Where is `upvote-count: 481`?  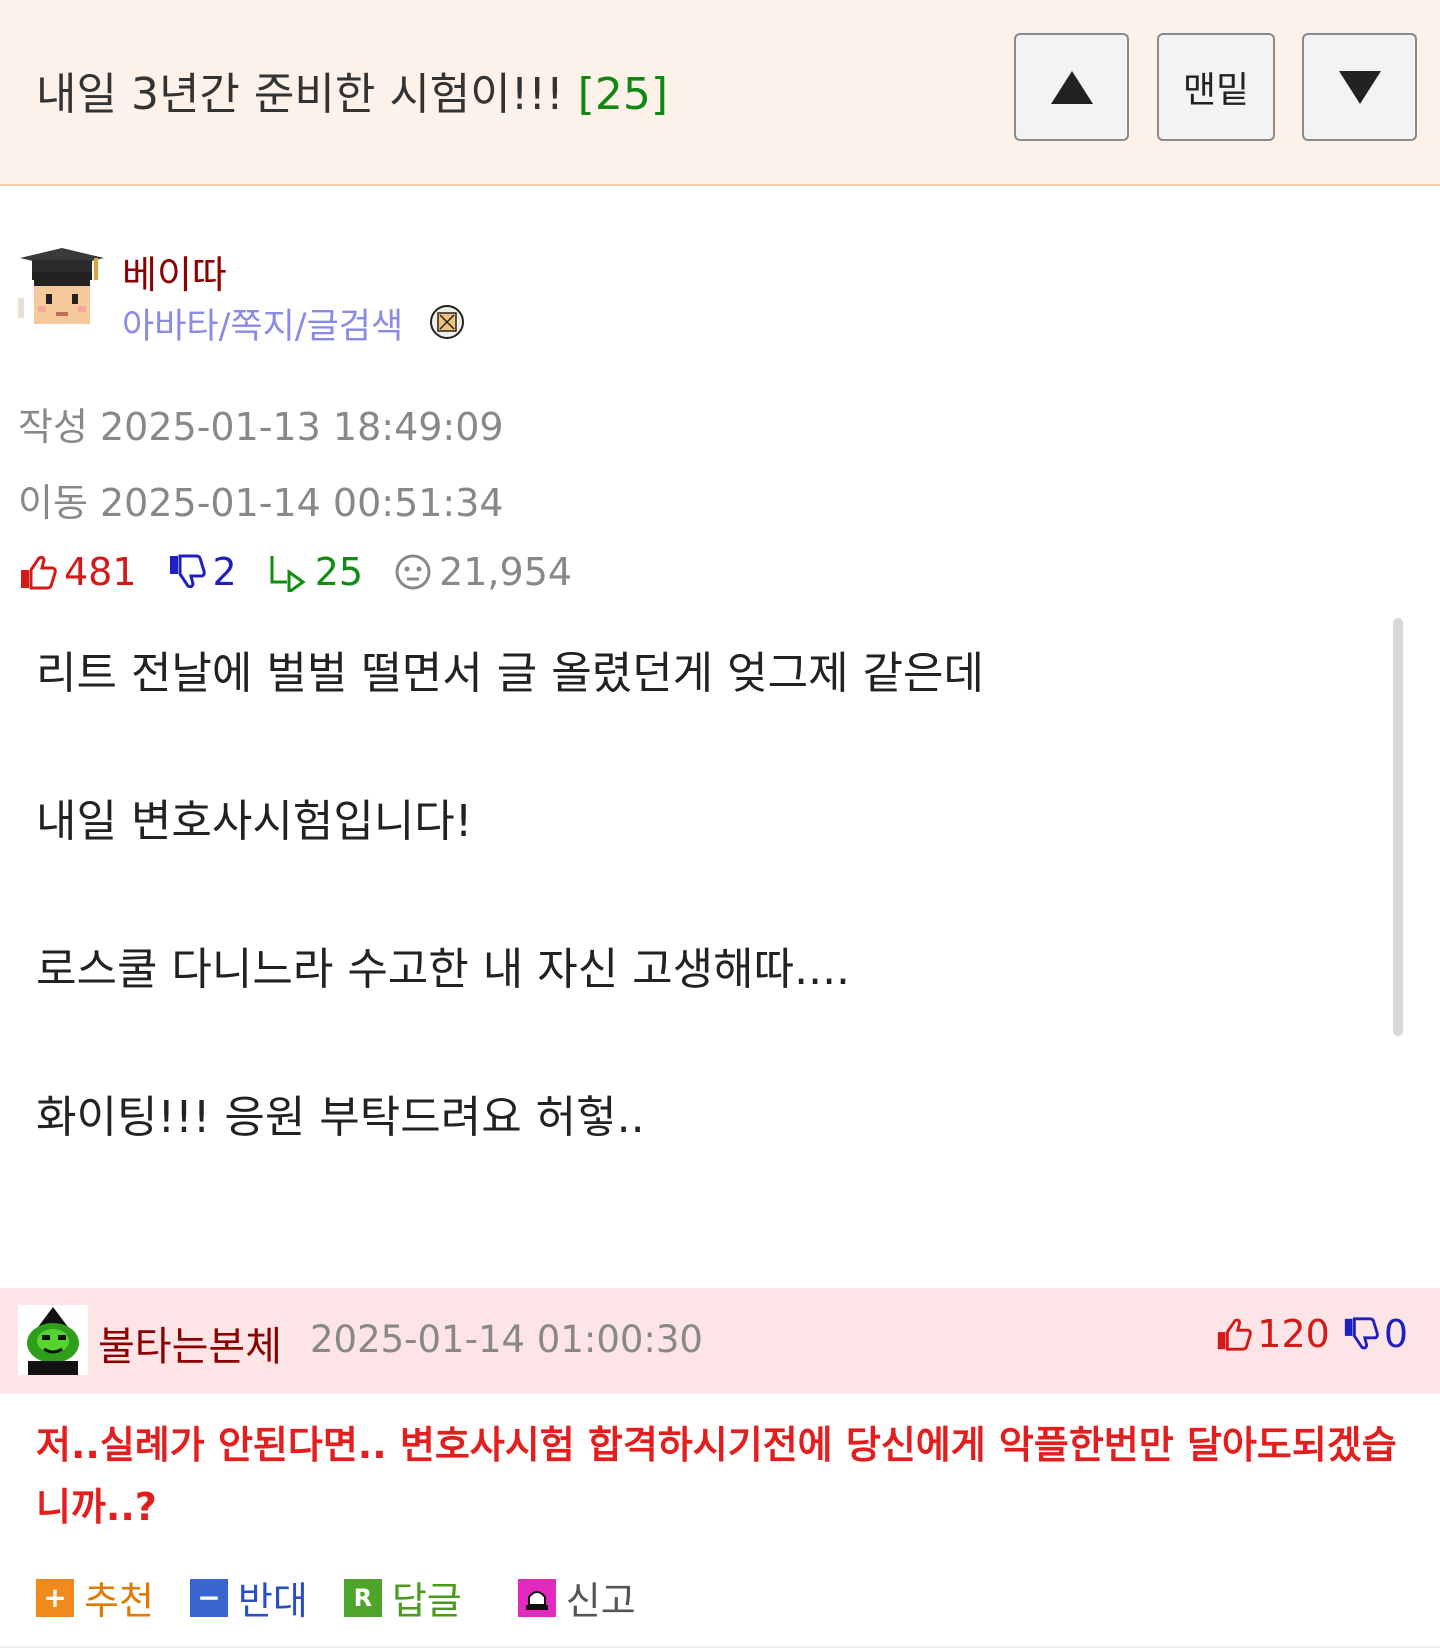 upvote-count: 481 is located at coordinates (100, 572).